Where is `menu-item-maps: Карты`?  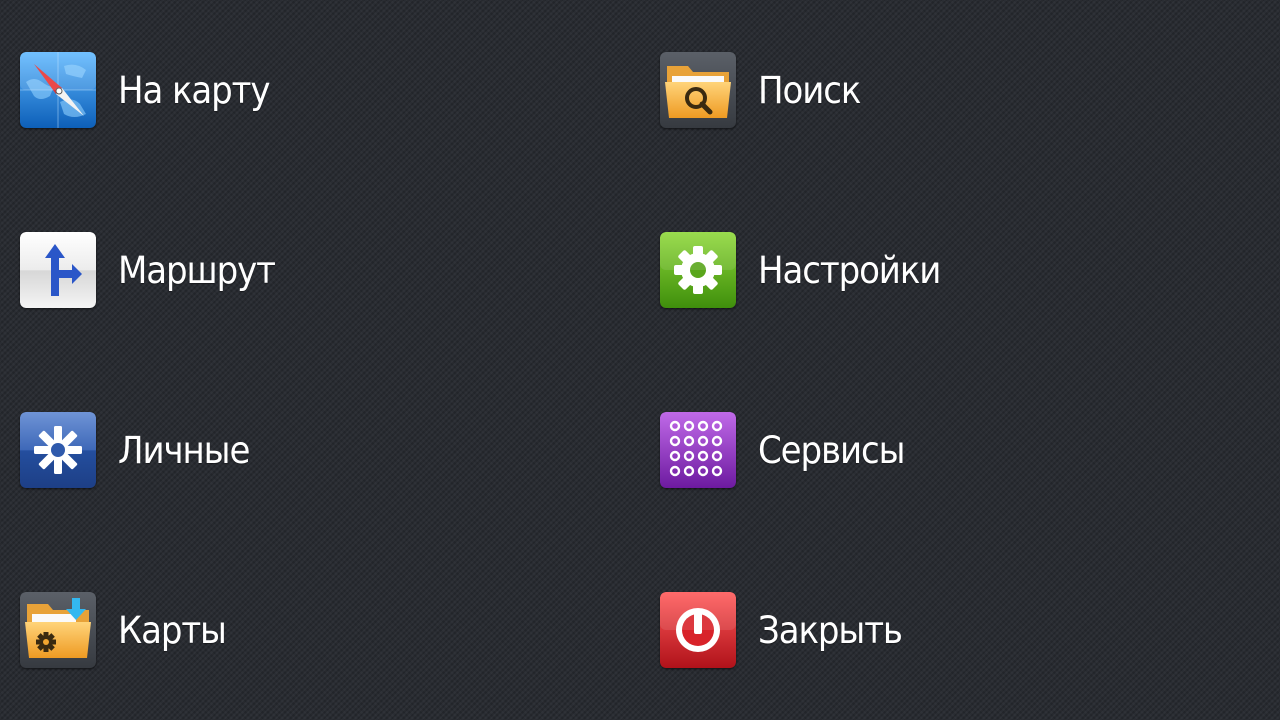 menu-item-maps: Карты is located at coordinates (320, 630).